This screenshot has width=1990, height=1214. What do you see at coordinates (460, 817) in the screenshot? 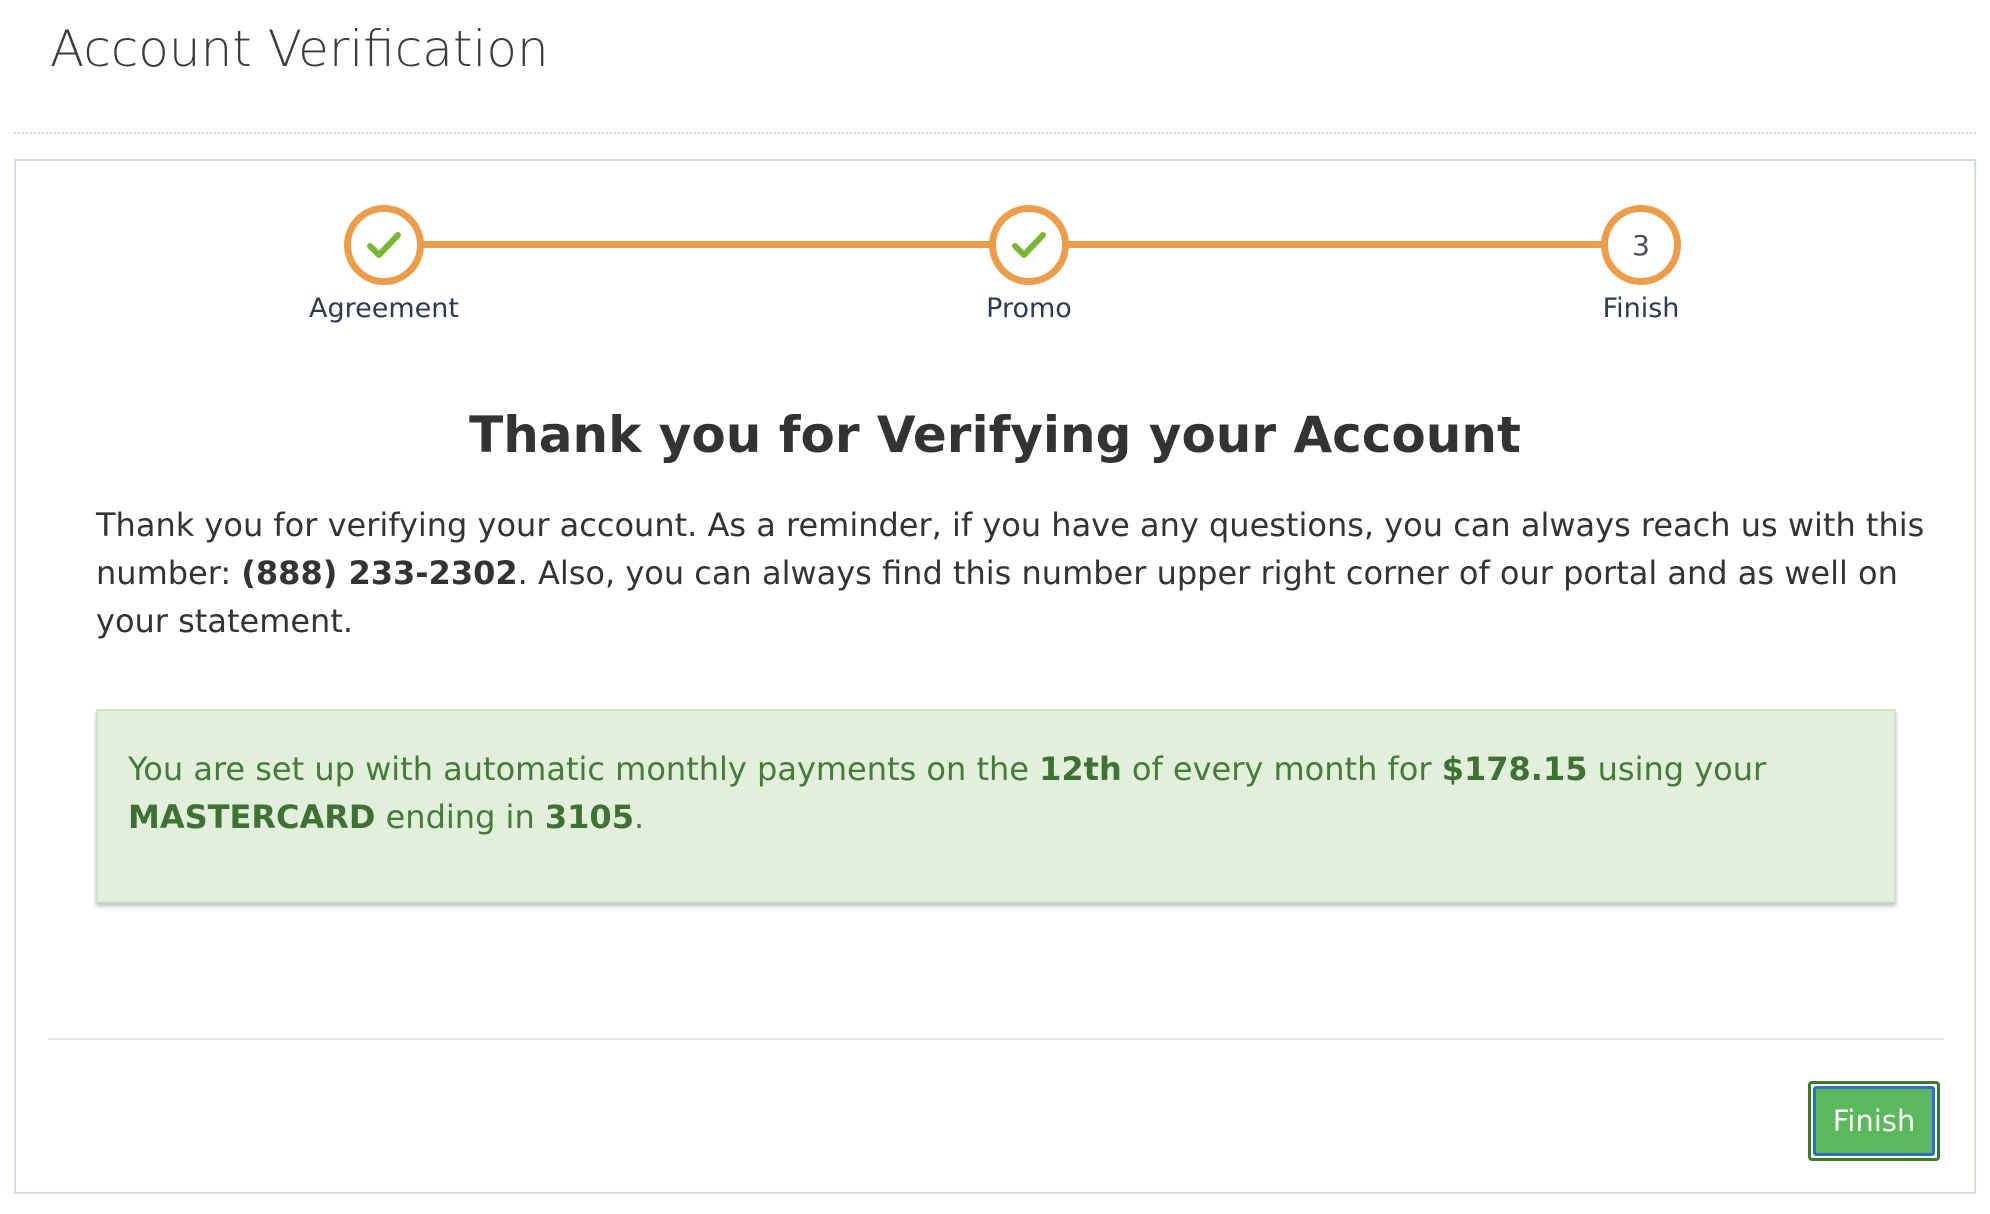
I see `alert-text: ending in` at bounding box center [460, 817].